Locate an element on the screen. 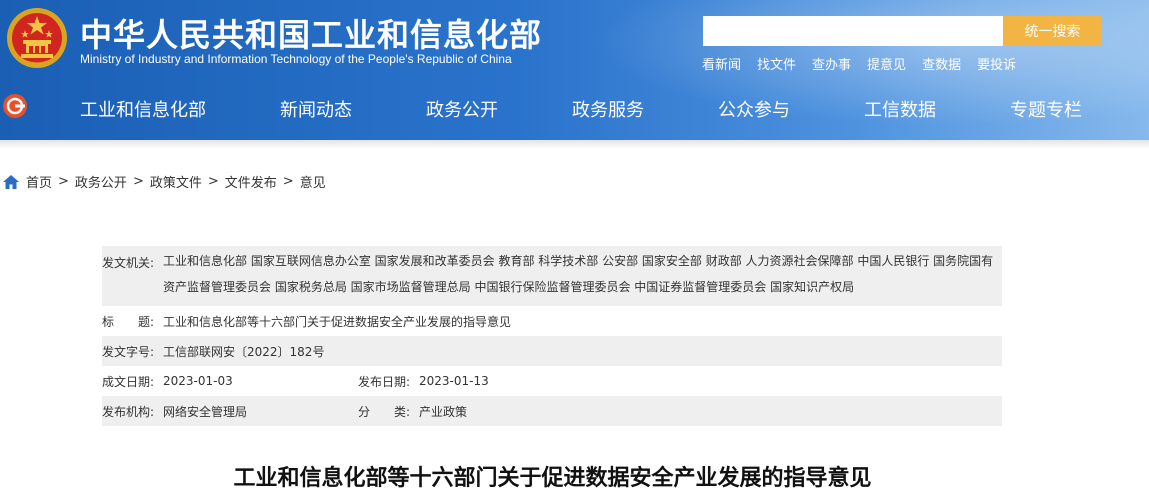  meta-category-label: 分 类: is located at coordinates (384, 411).